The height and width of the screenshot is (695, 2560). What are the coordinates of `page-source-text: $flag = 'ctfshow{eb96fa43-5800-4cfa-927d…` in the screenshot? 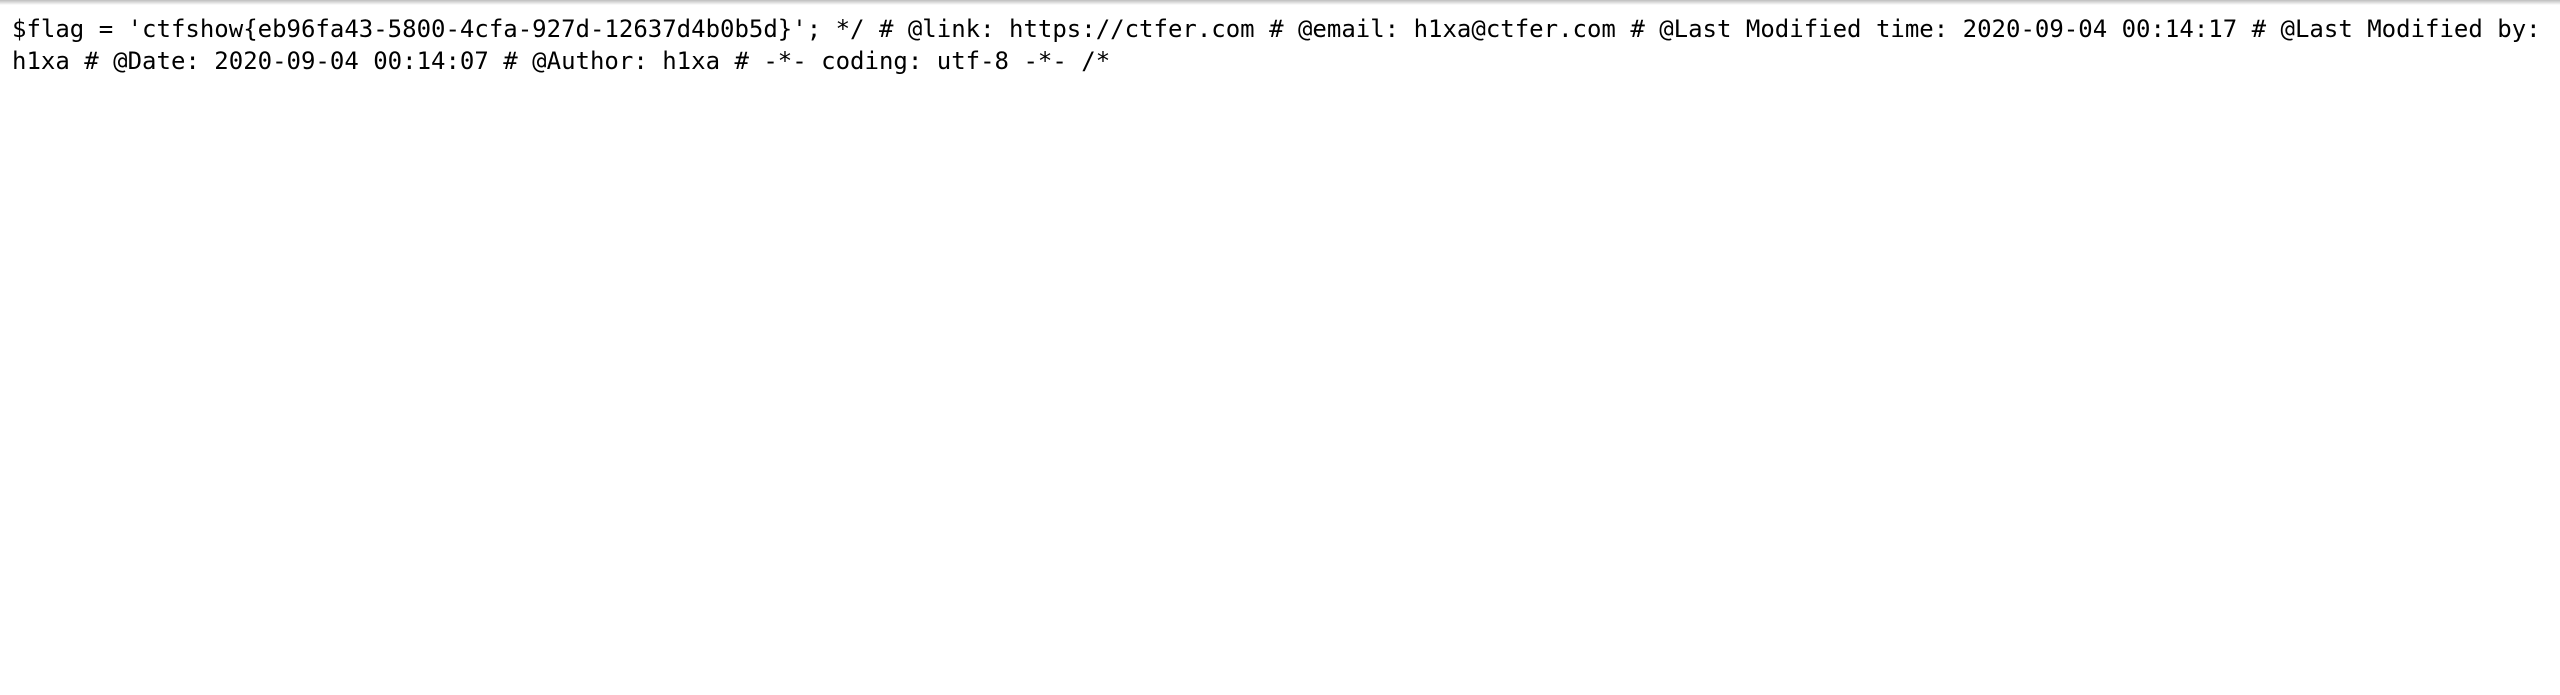 It's located at (1276, 45).